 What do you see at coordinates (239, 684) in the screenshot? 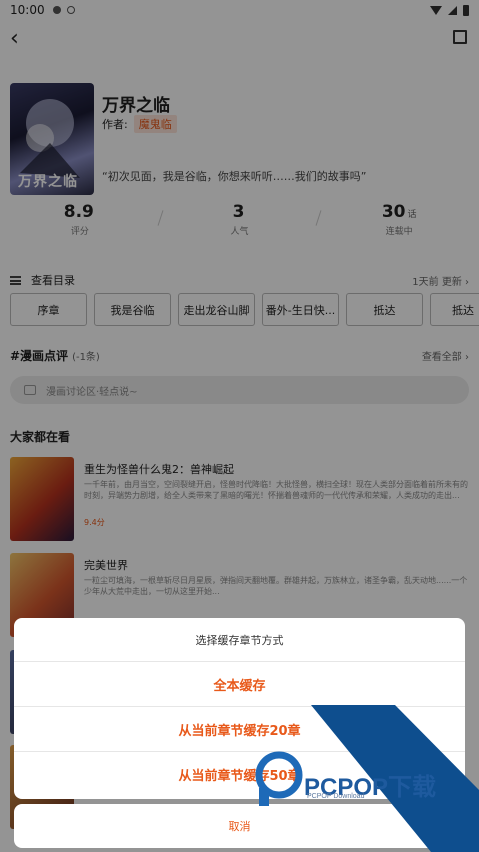
I see `cache-all-option: 全本缓存` at bounding box center [239, 684].